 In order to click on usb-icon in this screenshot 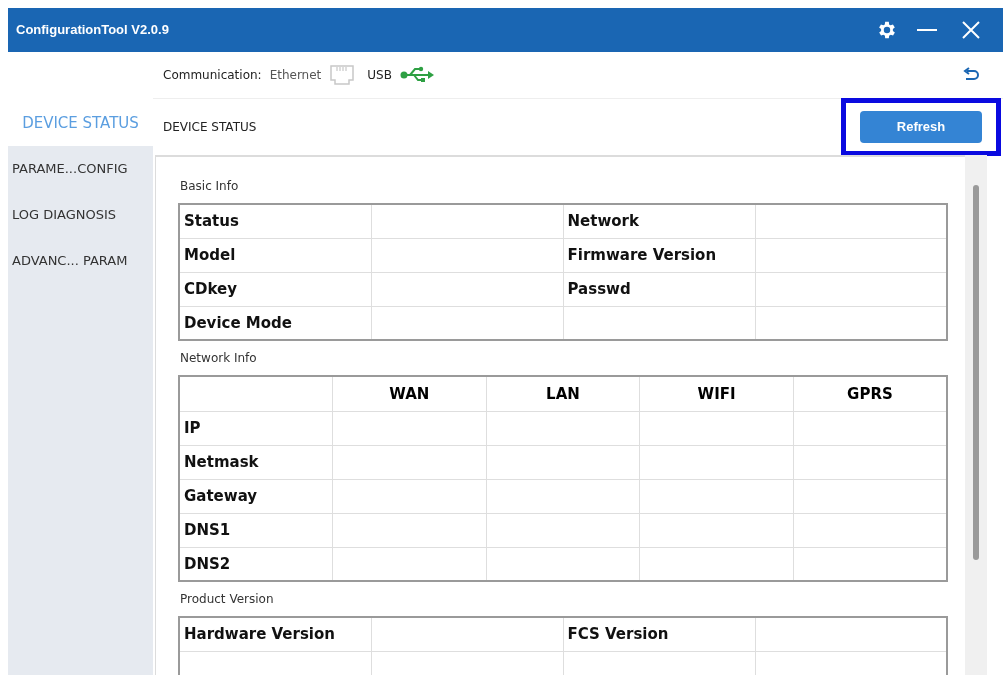, I will do `click(417, 75)`.